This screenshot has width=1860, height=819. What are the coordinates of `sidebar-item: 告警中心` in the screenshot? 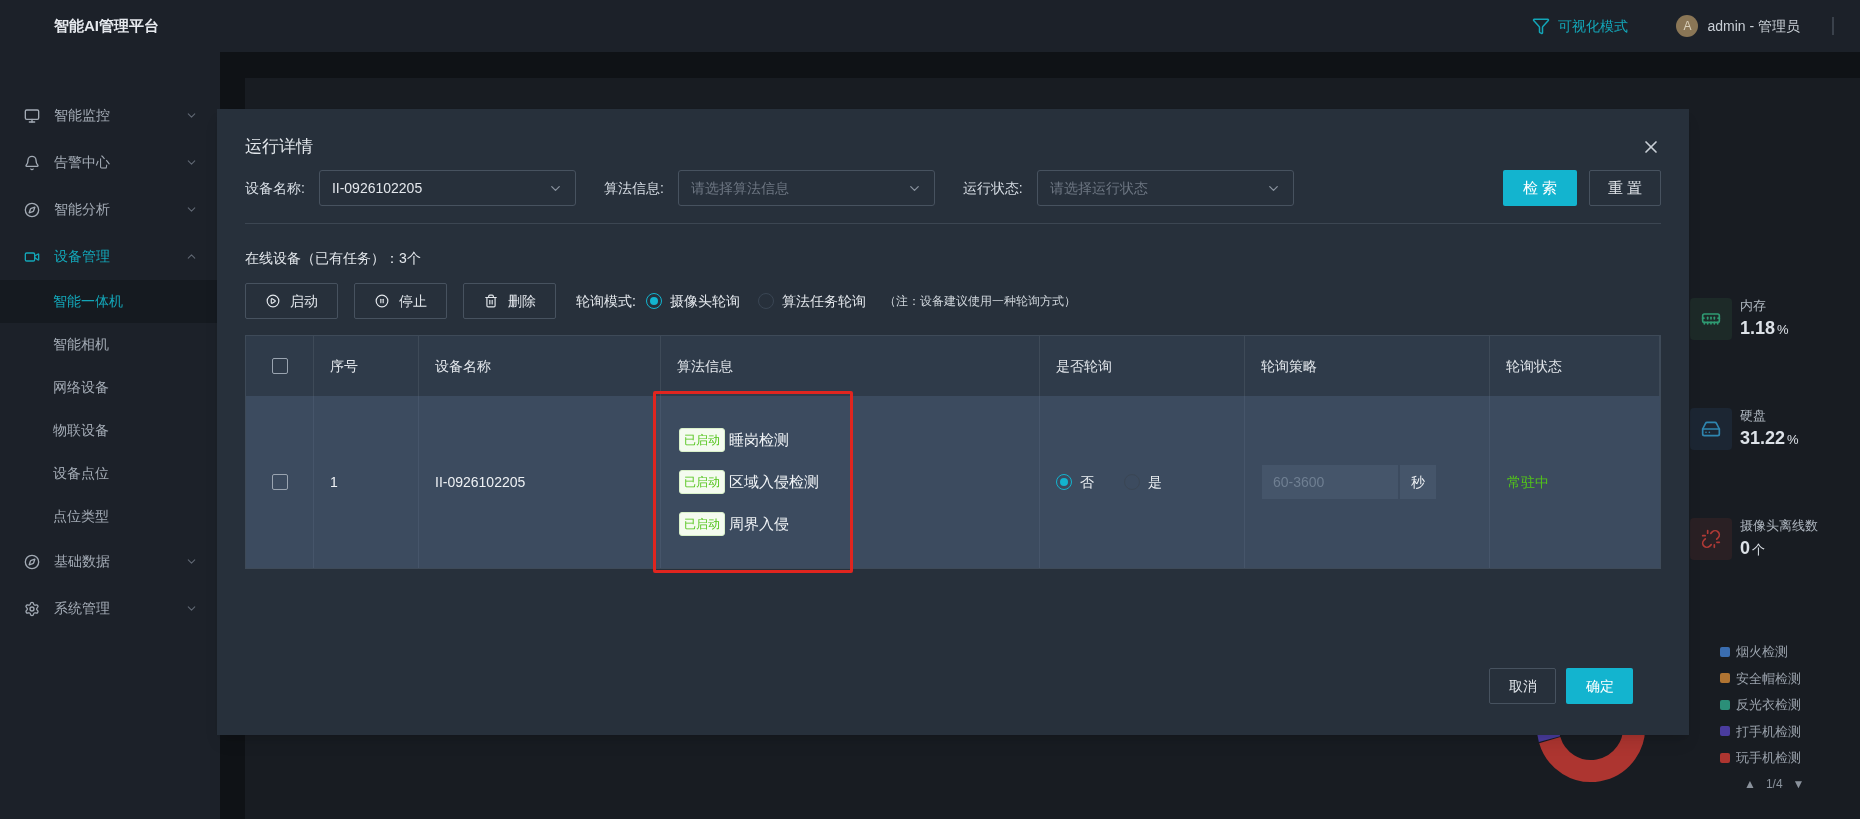 It's located at (110, 162).